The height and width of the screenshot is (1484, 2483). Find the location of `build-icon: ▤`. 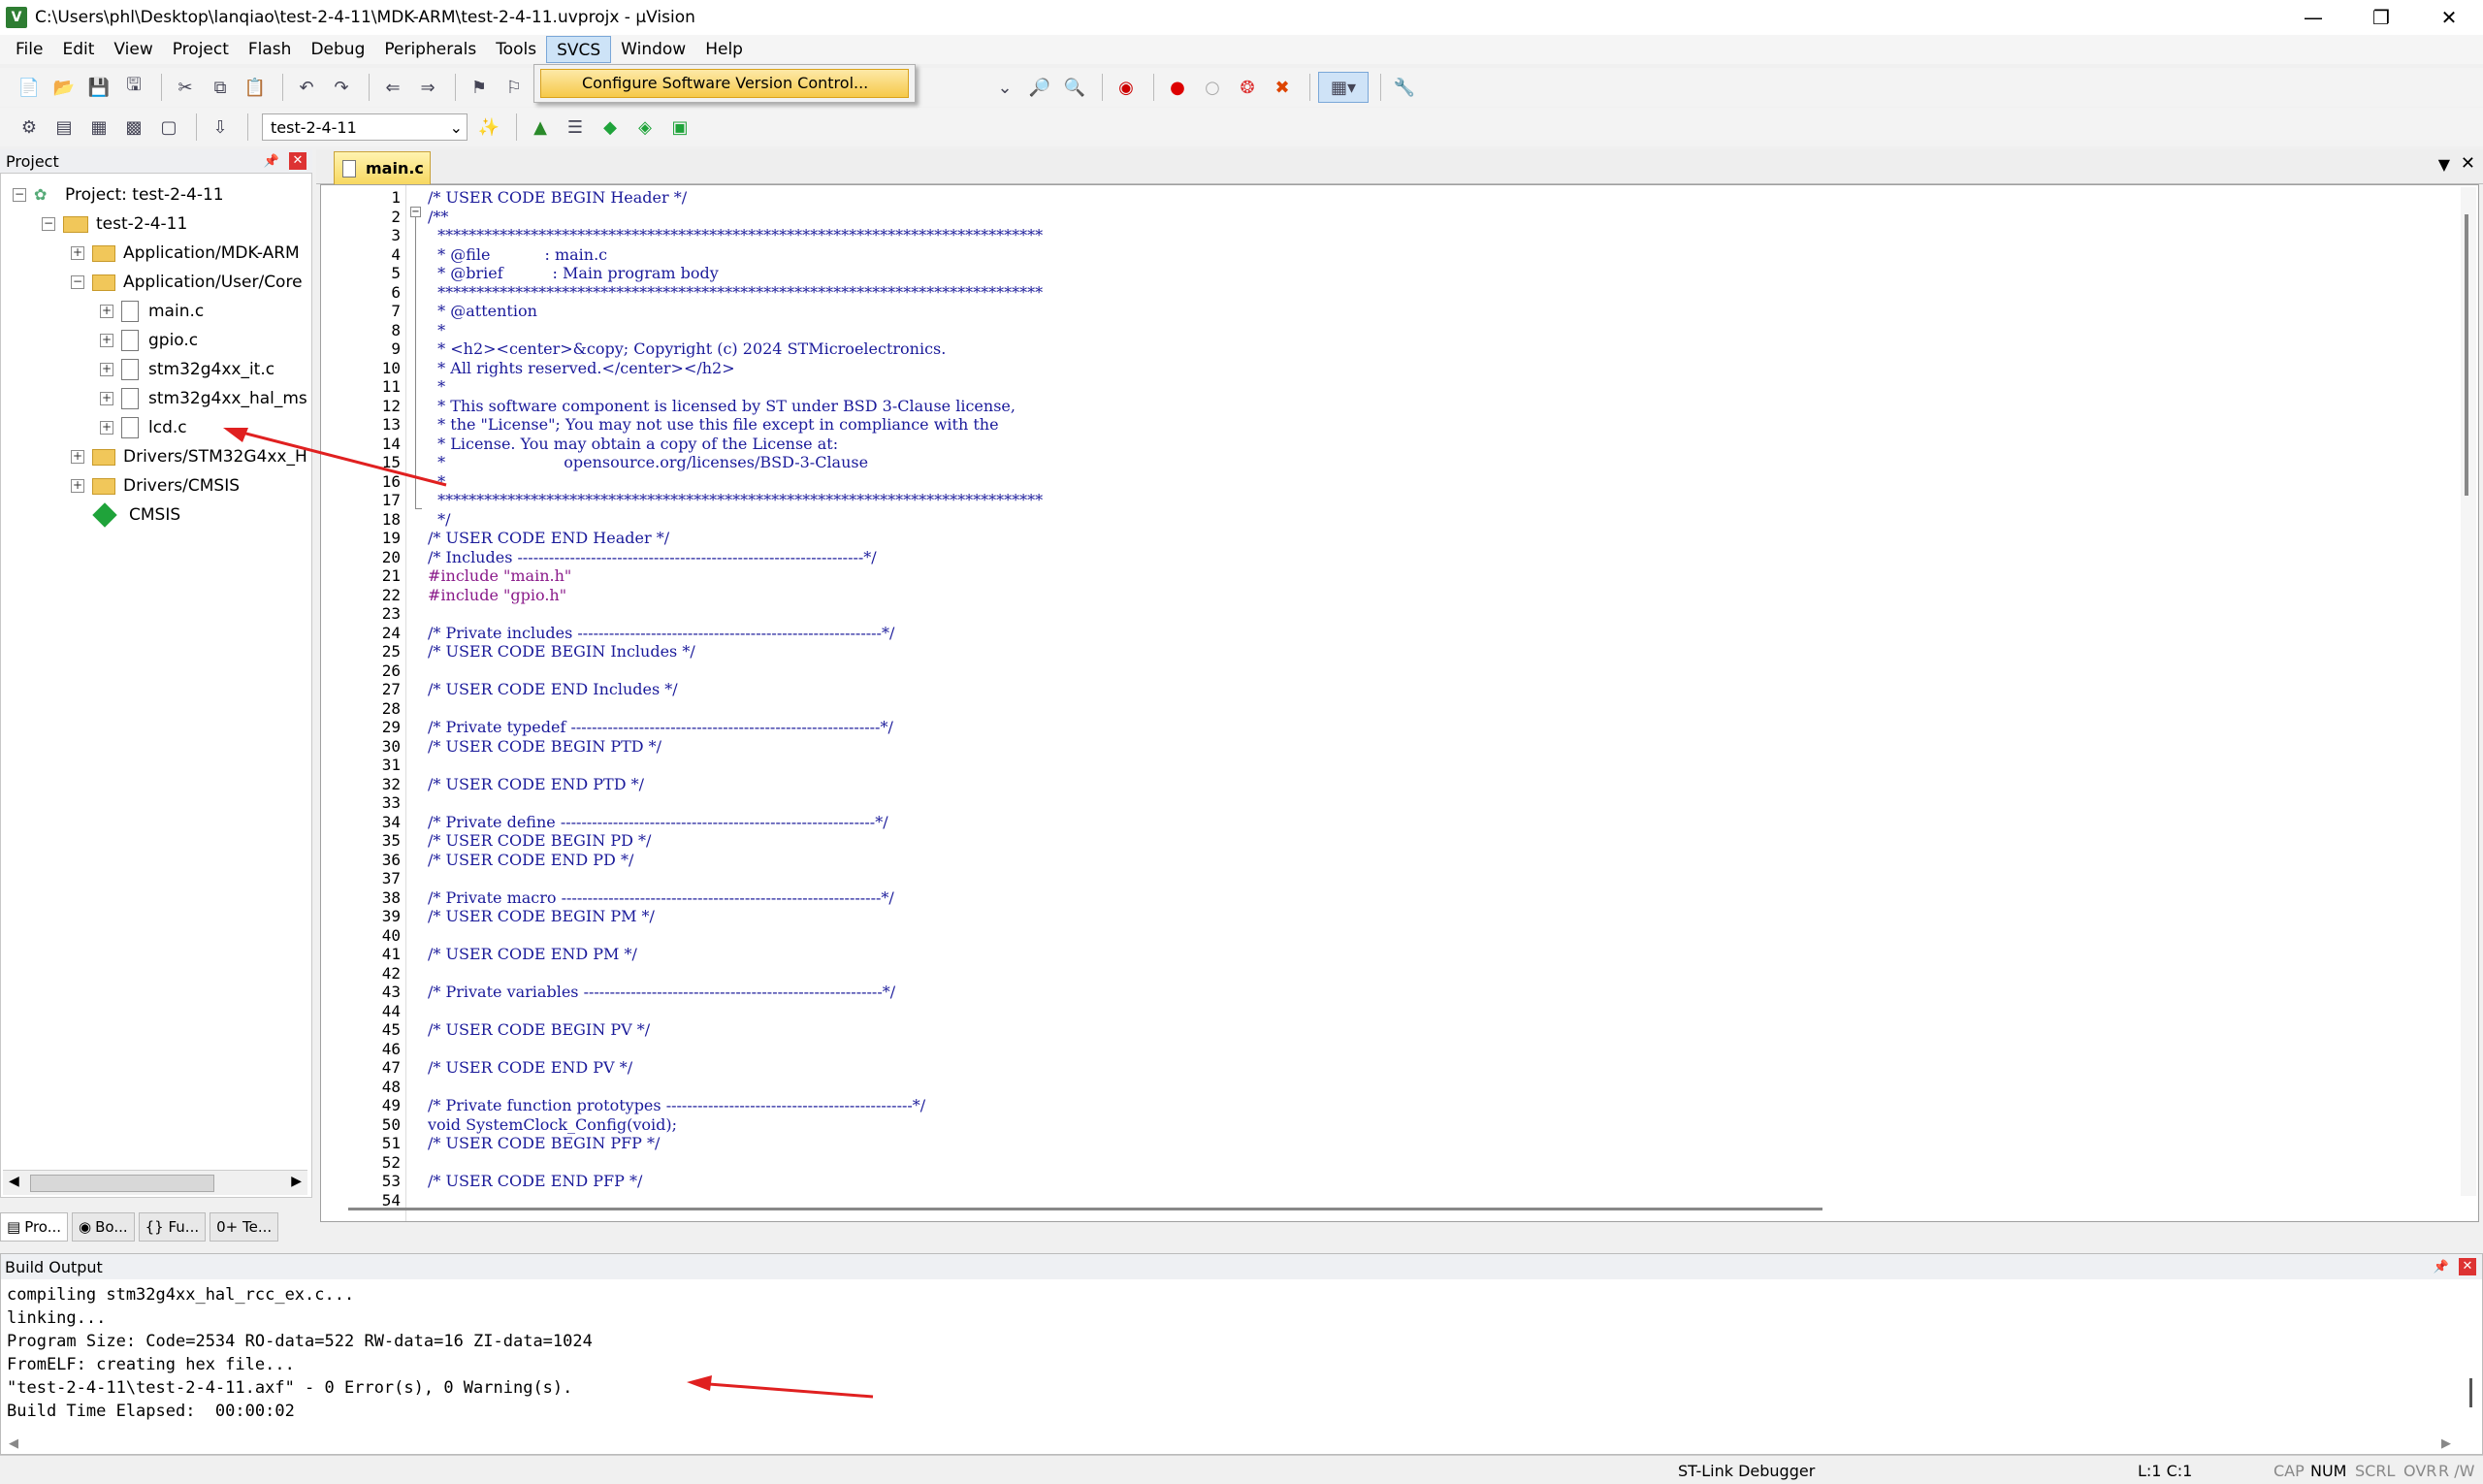

build-icon: ▤ is located at coordinates (64, 127).